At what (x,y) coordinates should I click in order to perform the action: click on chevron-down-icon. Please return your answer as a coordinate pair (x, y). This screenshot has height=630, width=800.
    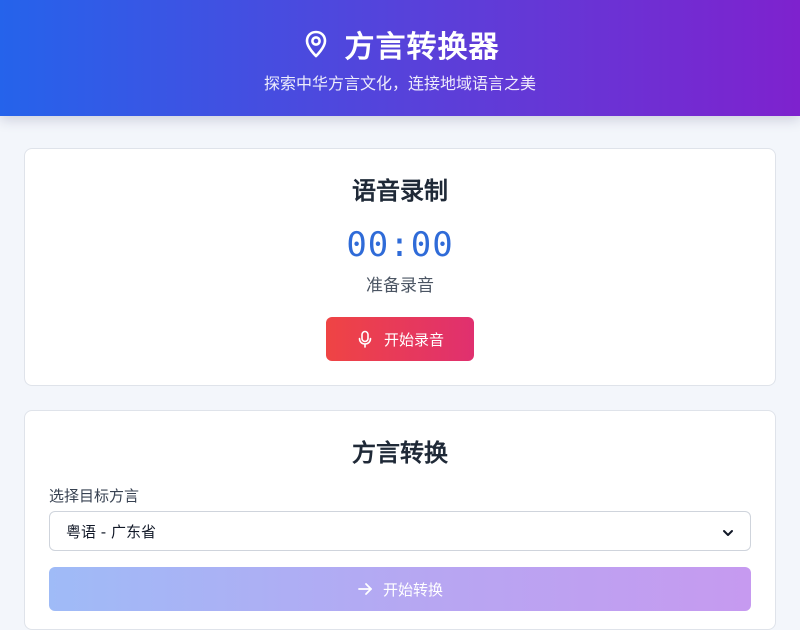
    Looking at the image, I should click on (728, 531).